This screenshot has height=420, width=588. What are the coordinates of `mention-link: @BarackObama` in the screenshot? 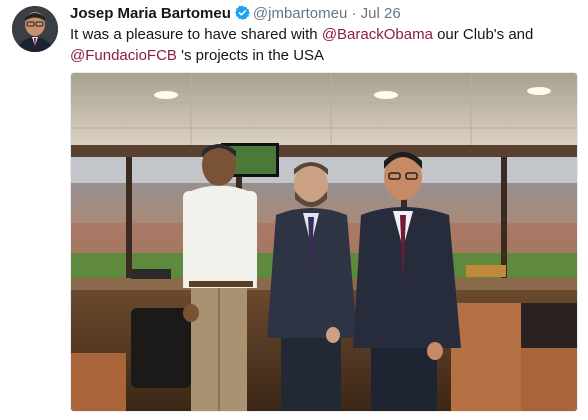 It's located at (377, 34).